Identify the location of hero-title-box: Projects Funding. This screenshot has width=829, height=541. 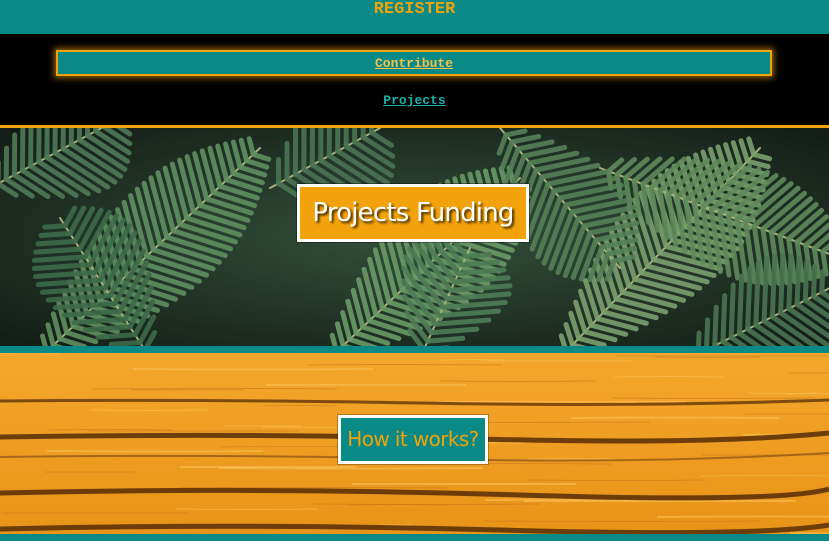
(413, 213).